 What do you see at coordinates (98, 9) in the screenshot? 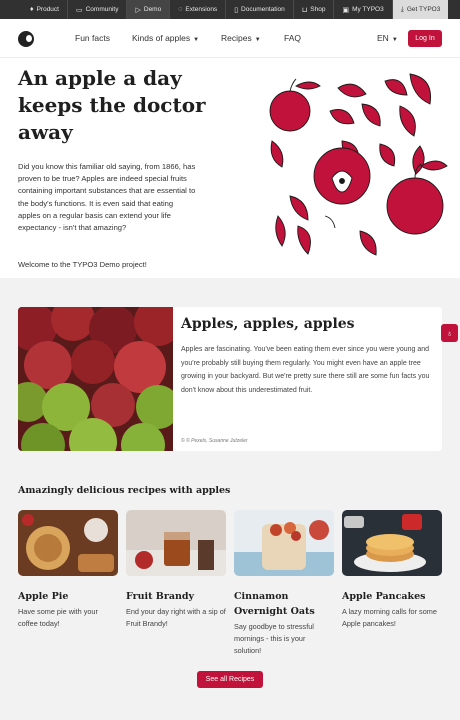
I see `topbar-community: ▭ Community` at bounding box center [98, 9].